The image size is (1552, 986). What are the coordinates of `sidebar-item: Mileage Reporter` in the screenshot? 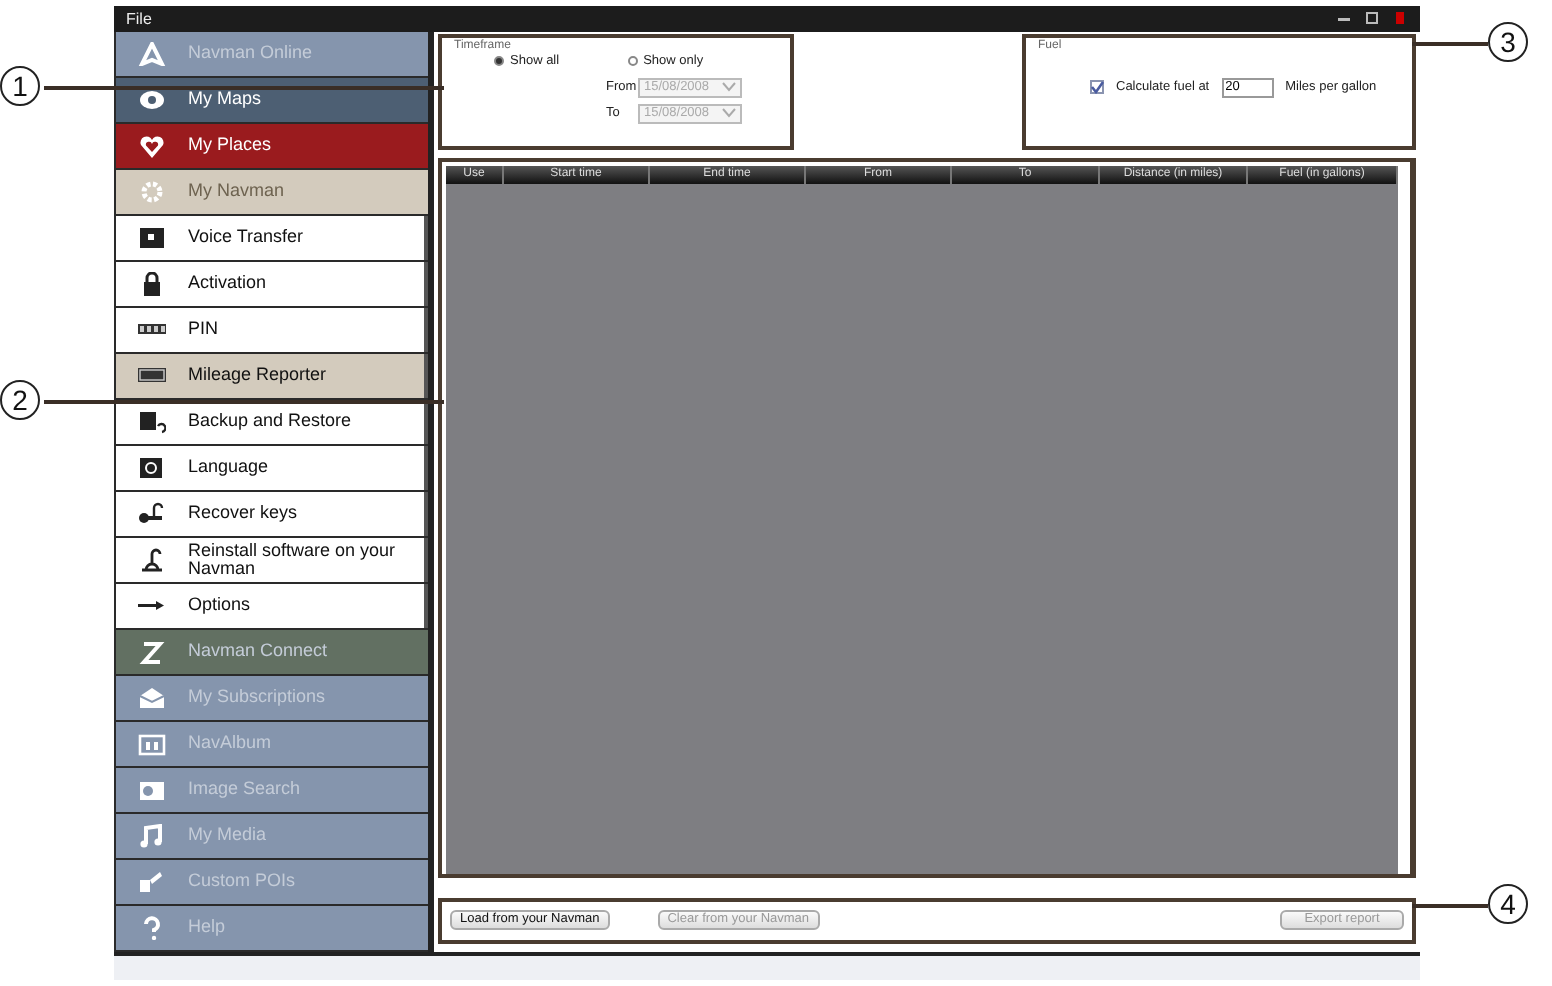 It's located at (272, 375).